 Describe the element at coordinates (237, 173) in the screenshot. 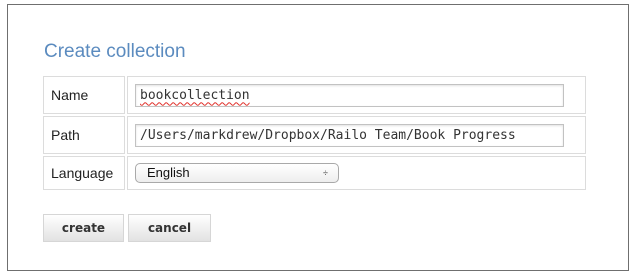

I see `language-select: English ÷` at that location.